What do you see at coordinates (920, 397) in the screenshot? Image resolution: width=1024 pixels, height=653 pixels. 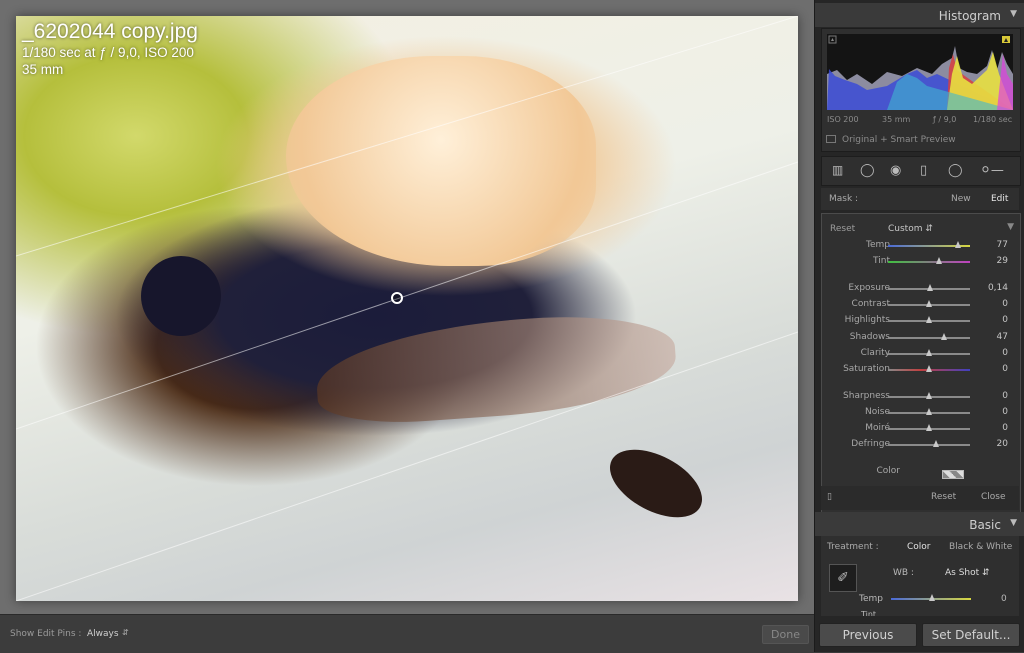 I see `slider-row-sharpness: Sharpness 0` at bounding box center [920, 397].